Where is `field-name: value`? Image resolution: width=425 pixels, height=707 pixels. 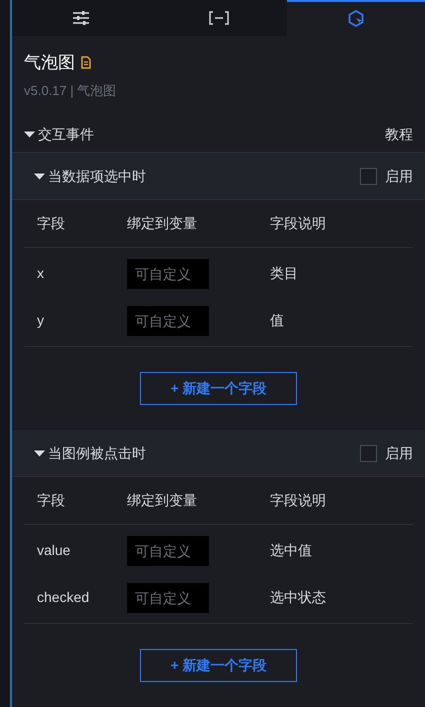 field-name: value is located at coordinates (54, 550).